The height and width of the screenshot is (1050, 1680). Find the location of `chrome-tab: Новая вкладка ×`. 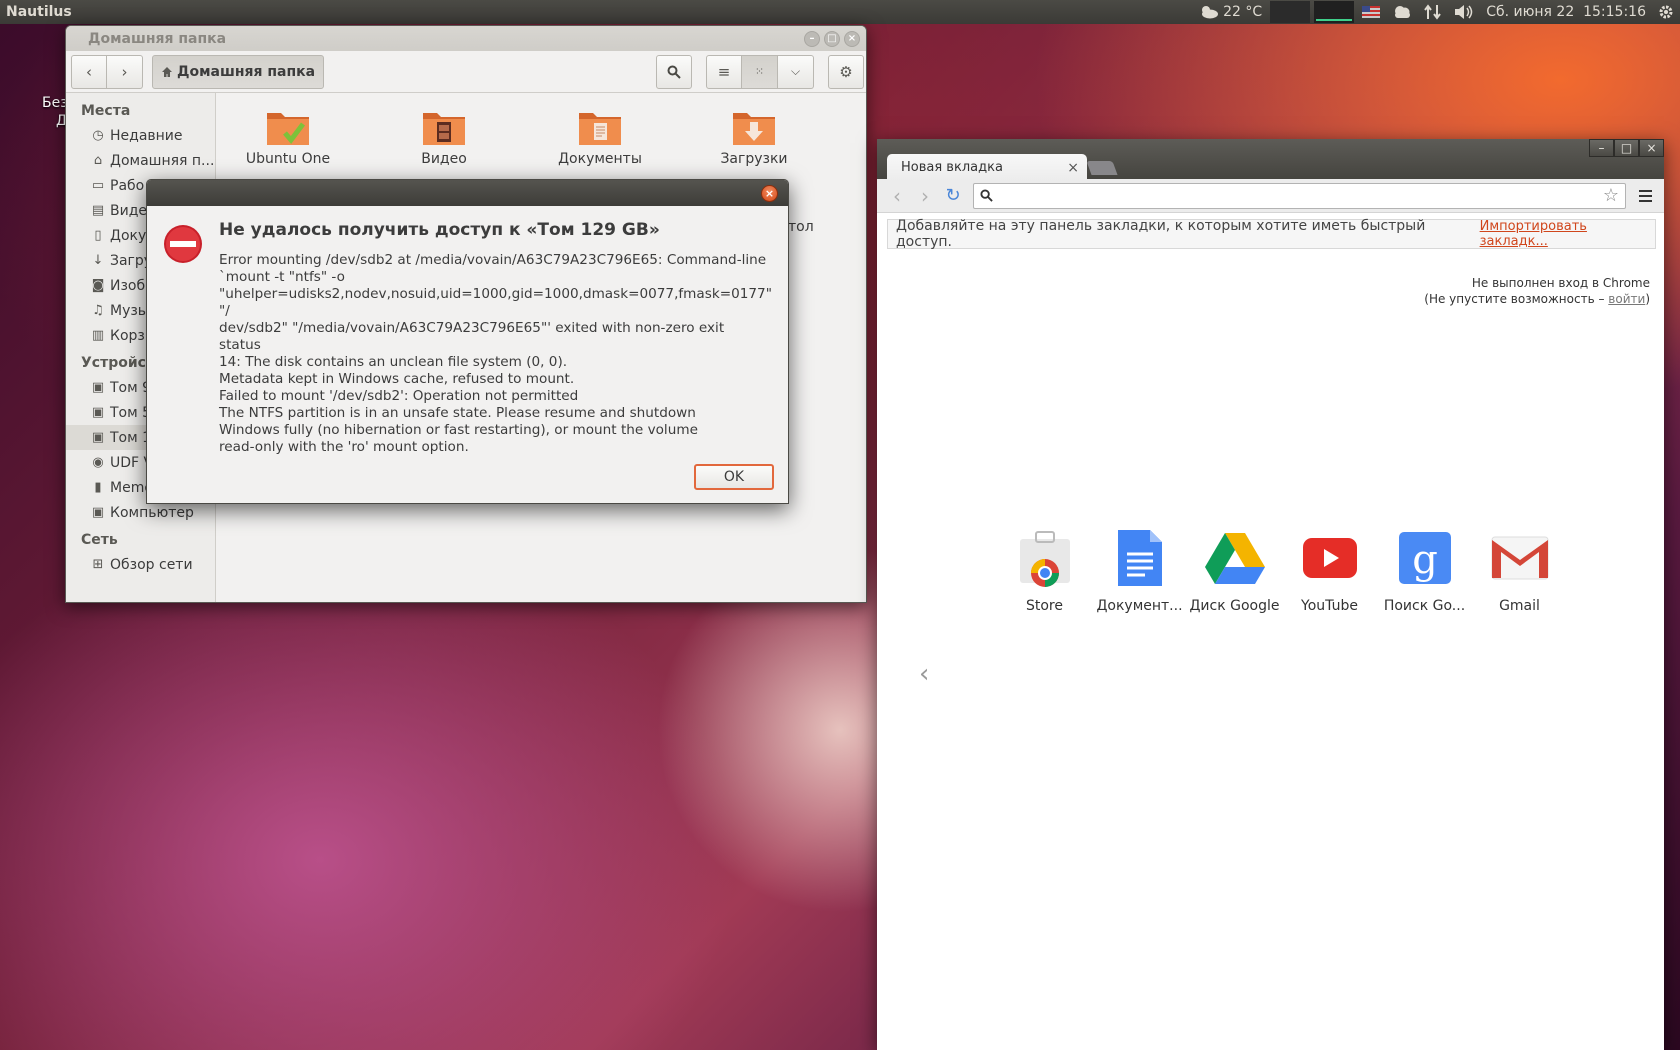

chrome-tab: Новая вкладка × is located at coordinates (987, 167).